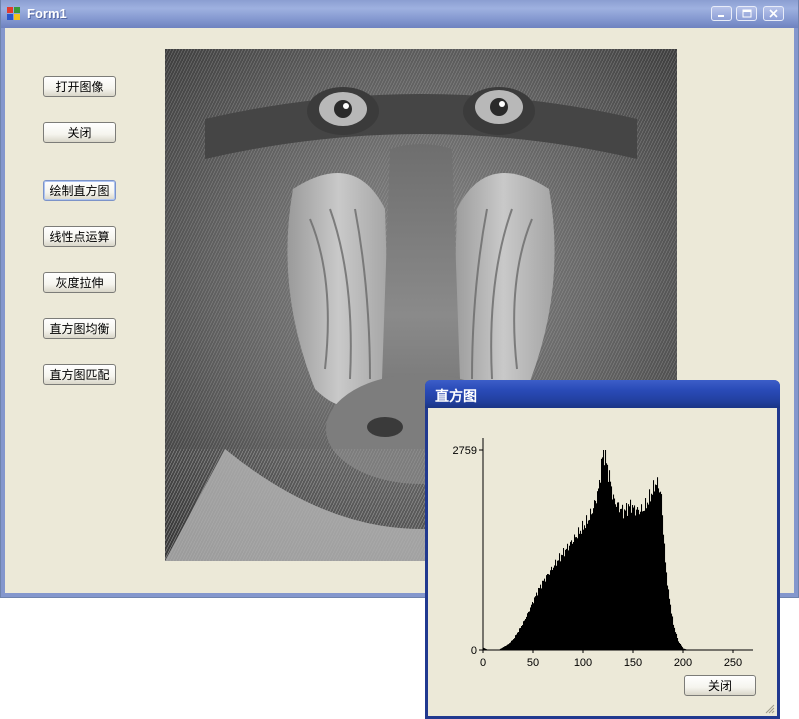 The width and height of the screenshot is (799, 719). Describe the element at coordinates (79, 282) in the screenshot. I see `gray-stretch-button: 灰度拉伸` at that location.